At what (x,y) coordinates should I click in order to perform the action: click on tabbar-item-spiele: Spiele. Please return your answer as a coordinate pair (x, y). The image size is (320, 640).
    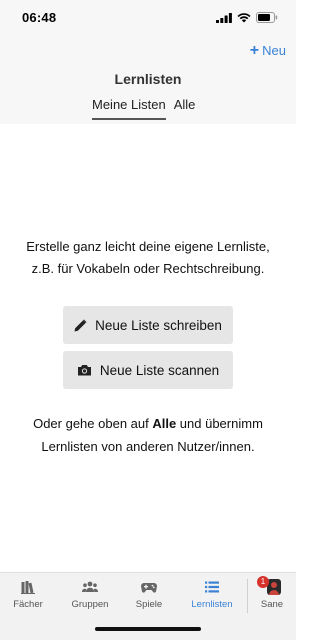
    Looking at the image, I should click on (149, 594).